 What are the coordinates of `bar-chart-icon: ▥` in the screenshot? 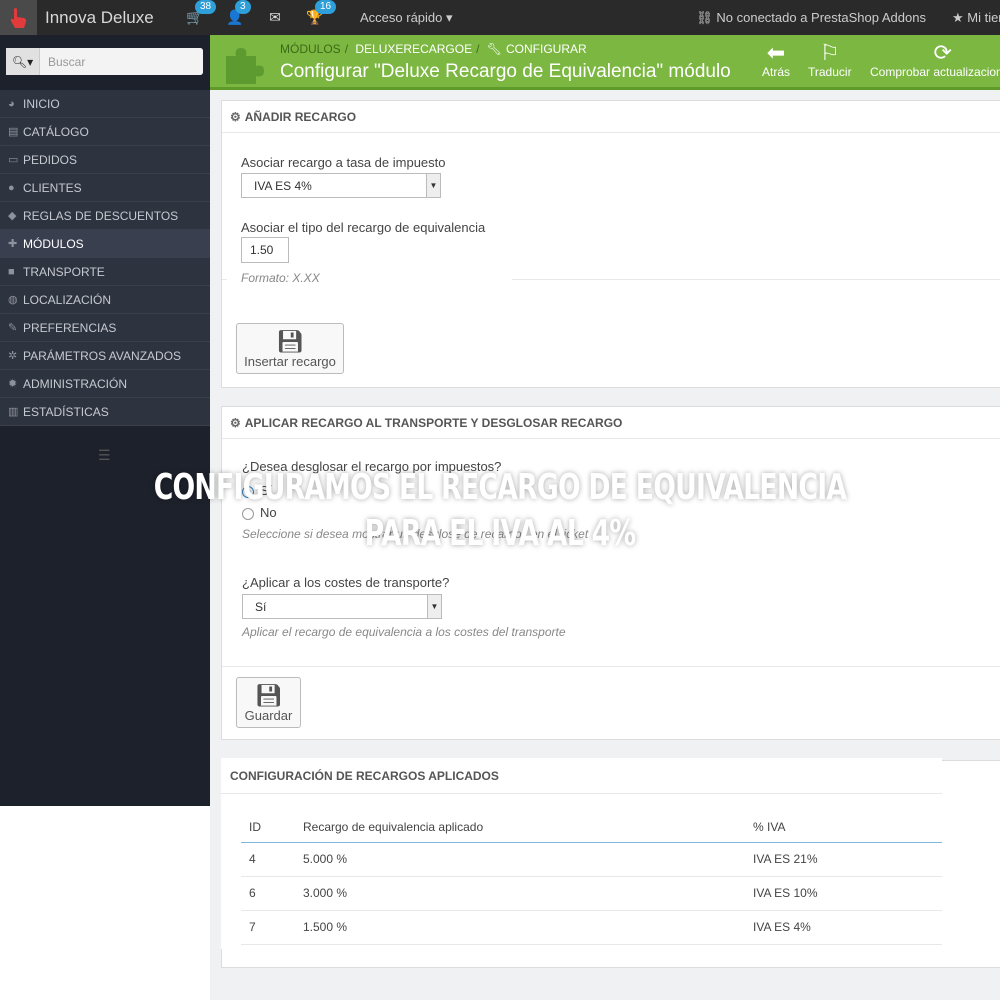 It's located at (13, 412).